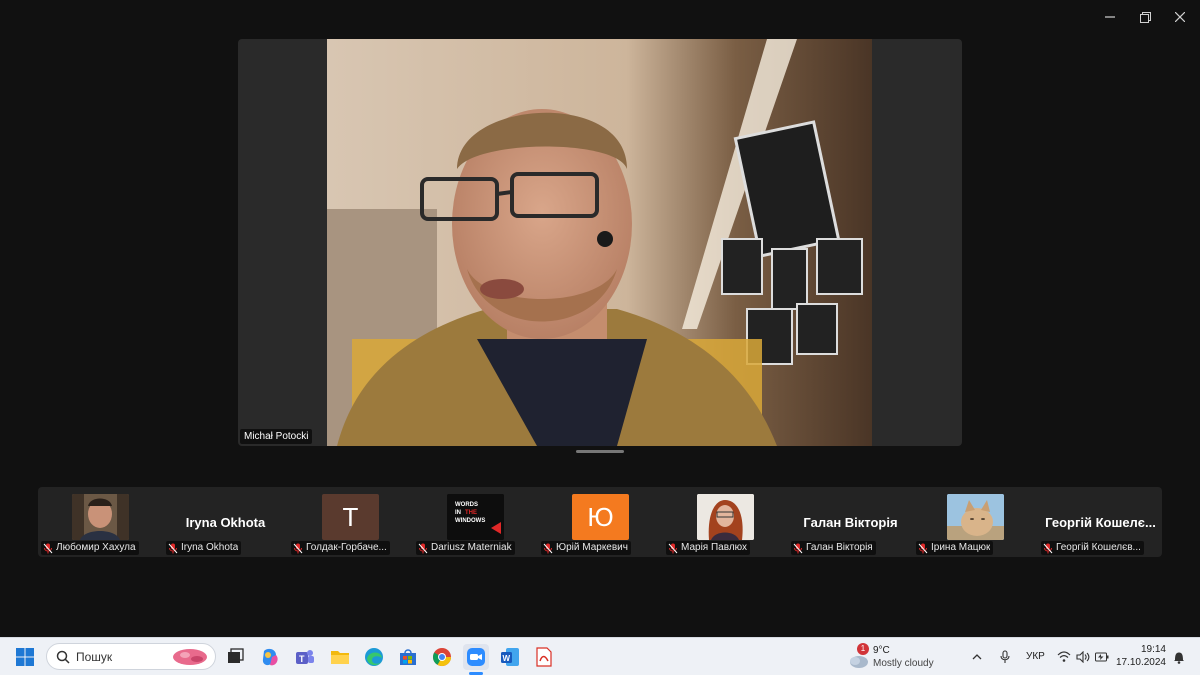 Image resolution: width=1200 pixels, height=675 pixels. Describe the element at coordinates (458, 513) in the screenshot. I see `svg-text: IN` at that location.